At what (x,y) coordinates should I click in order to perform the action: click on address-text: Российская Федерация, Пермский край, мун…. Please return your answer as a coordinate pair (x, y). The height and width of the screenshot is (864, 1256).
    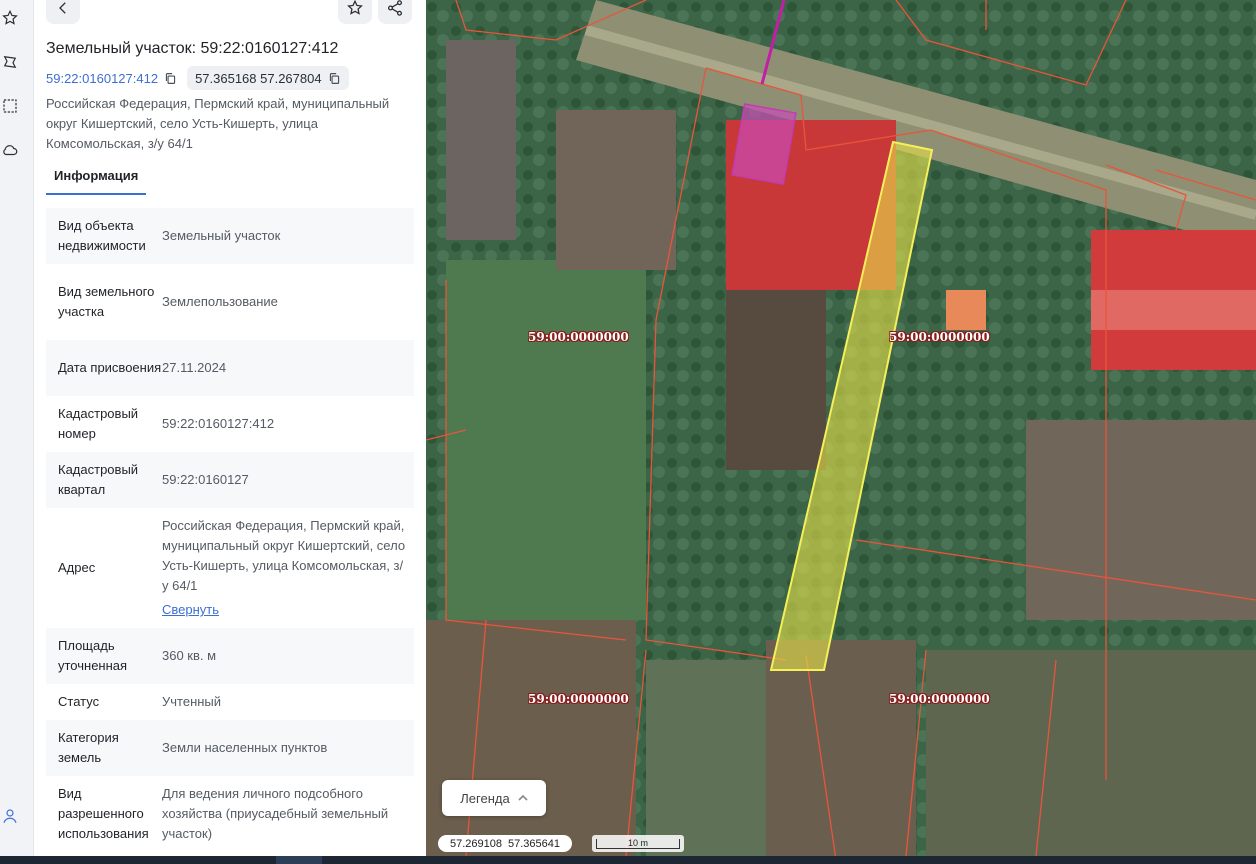
    Looking at the image, I should click on (218, 123).